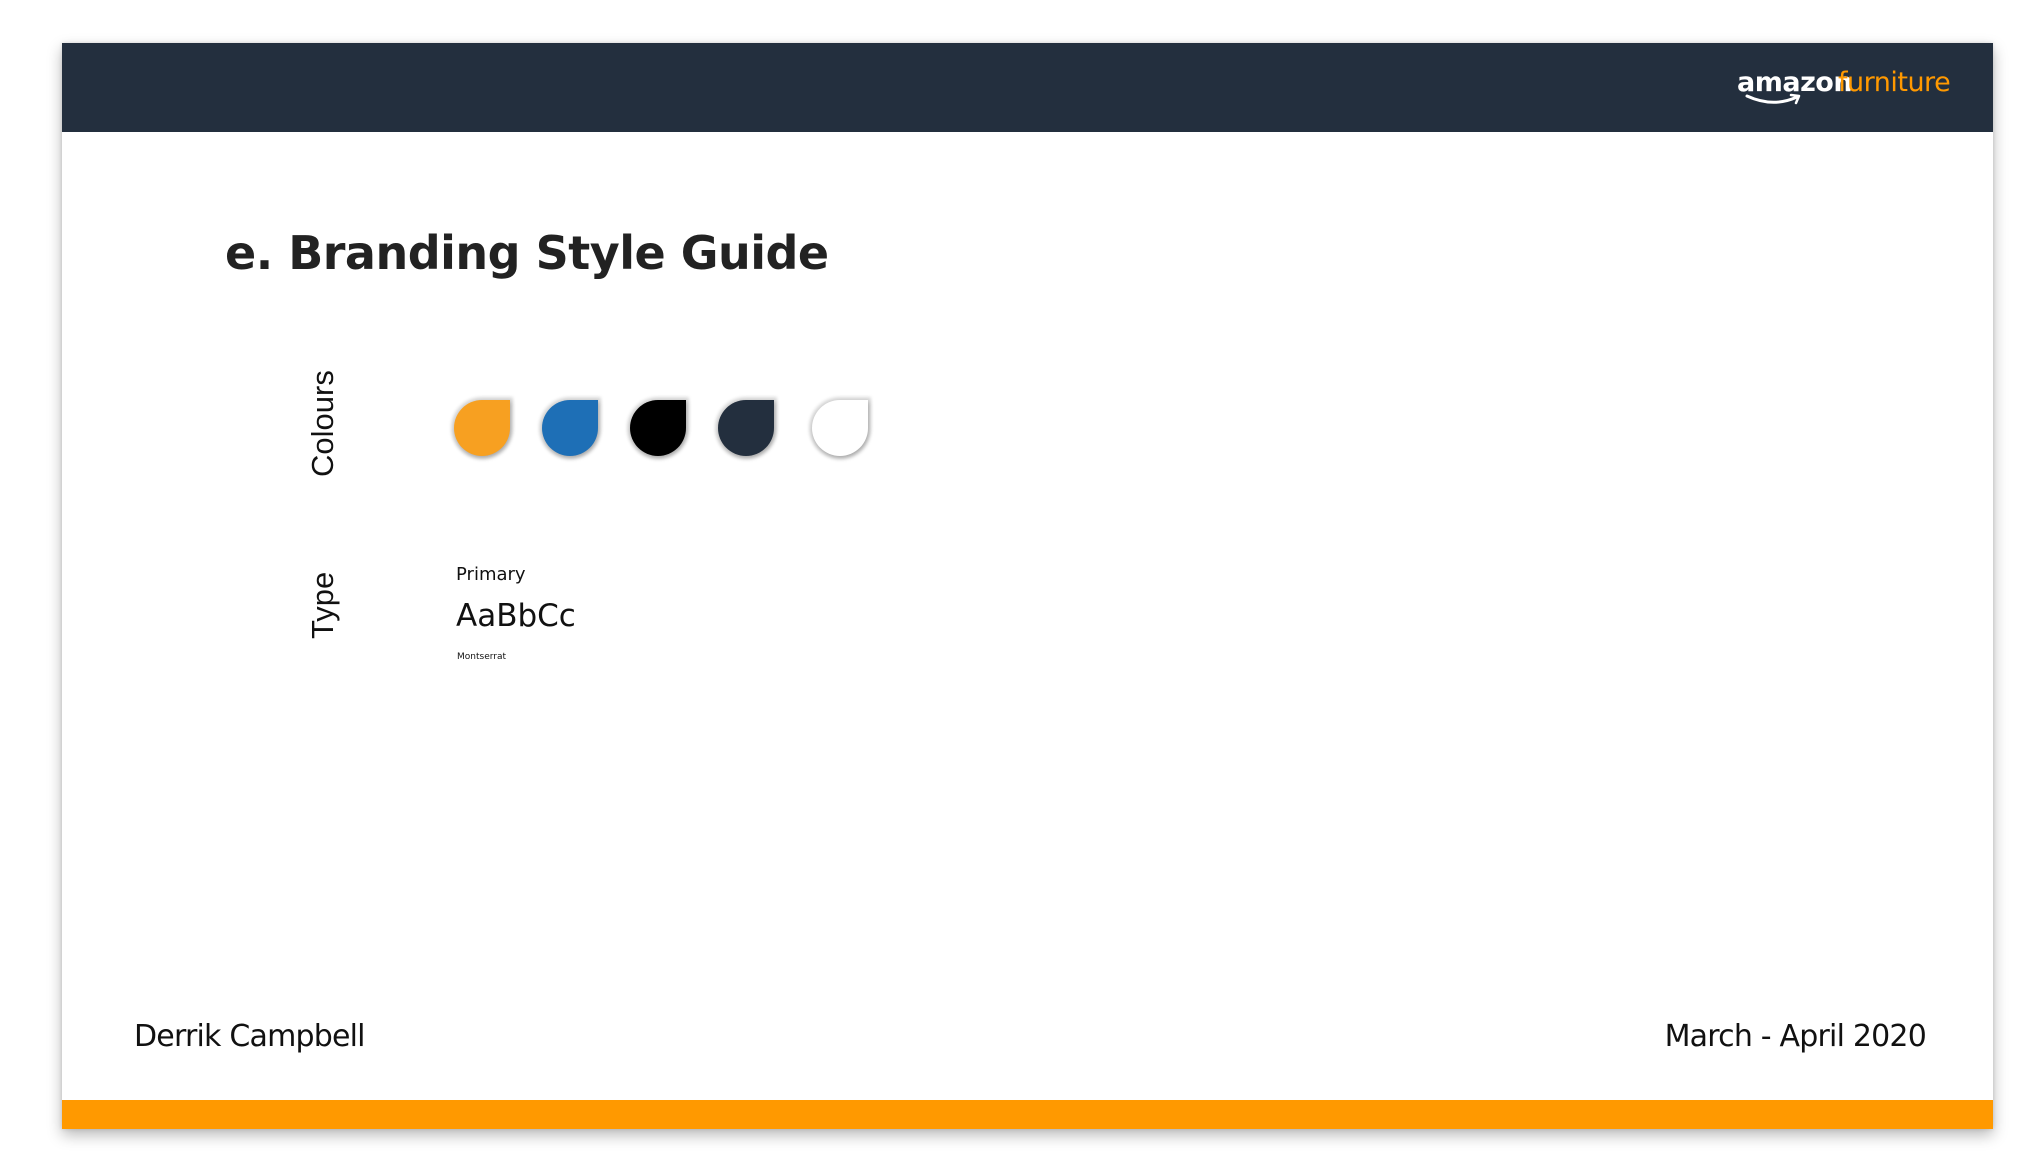 The height and width of the screenshot is (1167, 2043). Describe the element at coordinates (570, 428) in the screenshot. I see `colour-swatch-blue` at that location.